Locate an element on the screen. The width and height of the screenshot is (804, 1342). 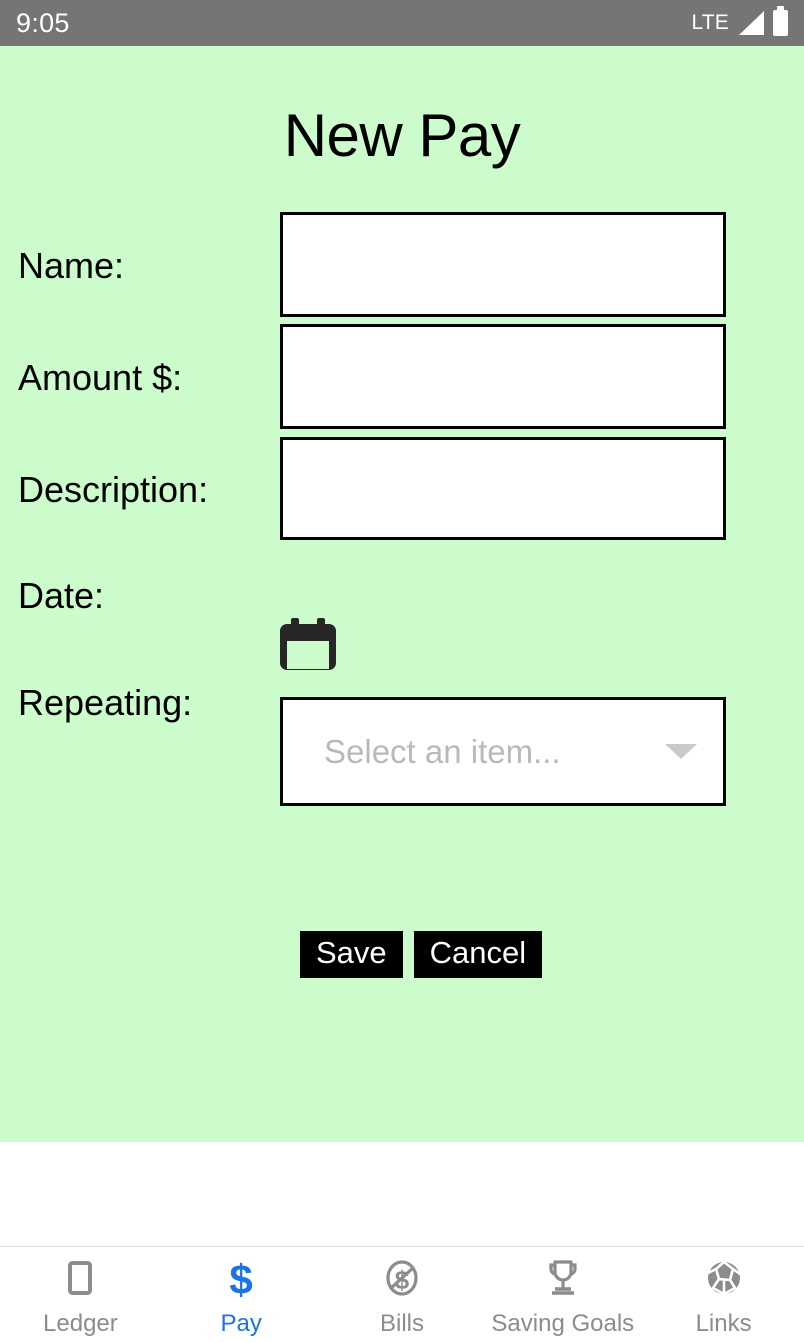
nav-item-pay: $ Pay is located at coordinates (241, 1294).